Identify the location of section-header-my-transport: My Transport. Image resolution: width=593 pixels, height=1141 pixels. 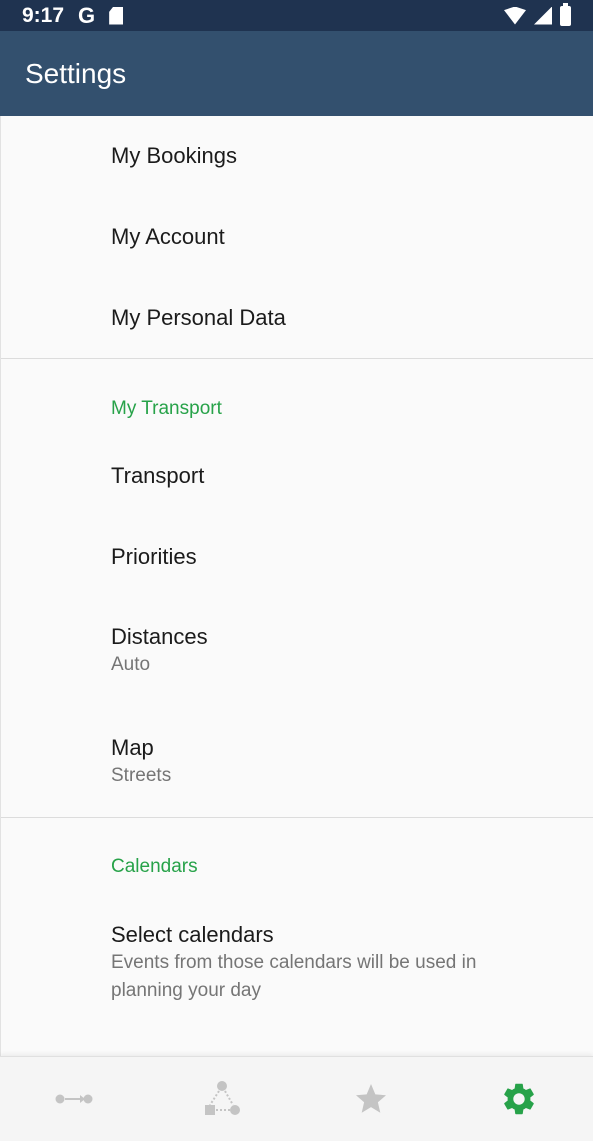
(166, 408).